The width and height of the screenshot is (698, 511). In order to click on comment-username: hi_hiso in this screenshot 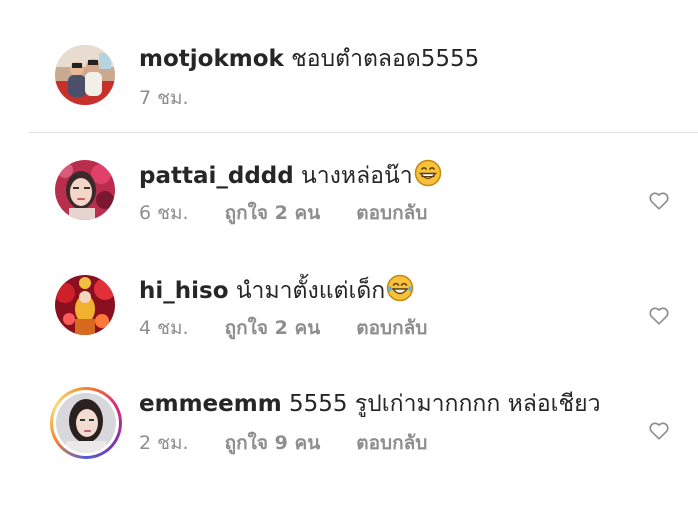, I will do `click(184, 291)`.